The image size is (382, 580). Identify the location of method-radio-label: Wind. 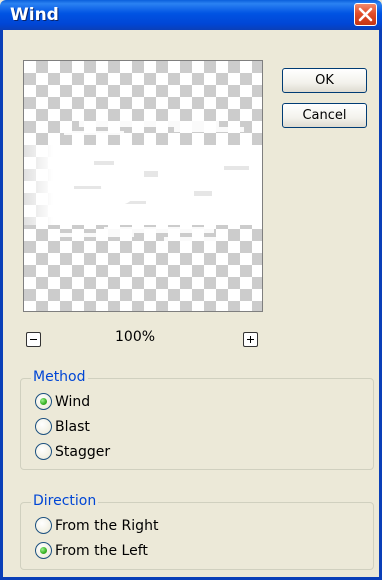
(73, 402).